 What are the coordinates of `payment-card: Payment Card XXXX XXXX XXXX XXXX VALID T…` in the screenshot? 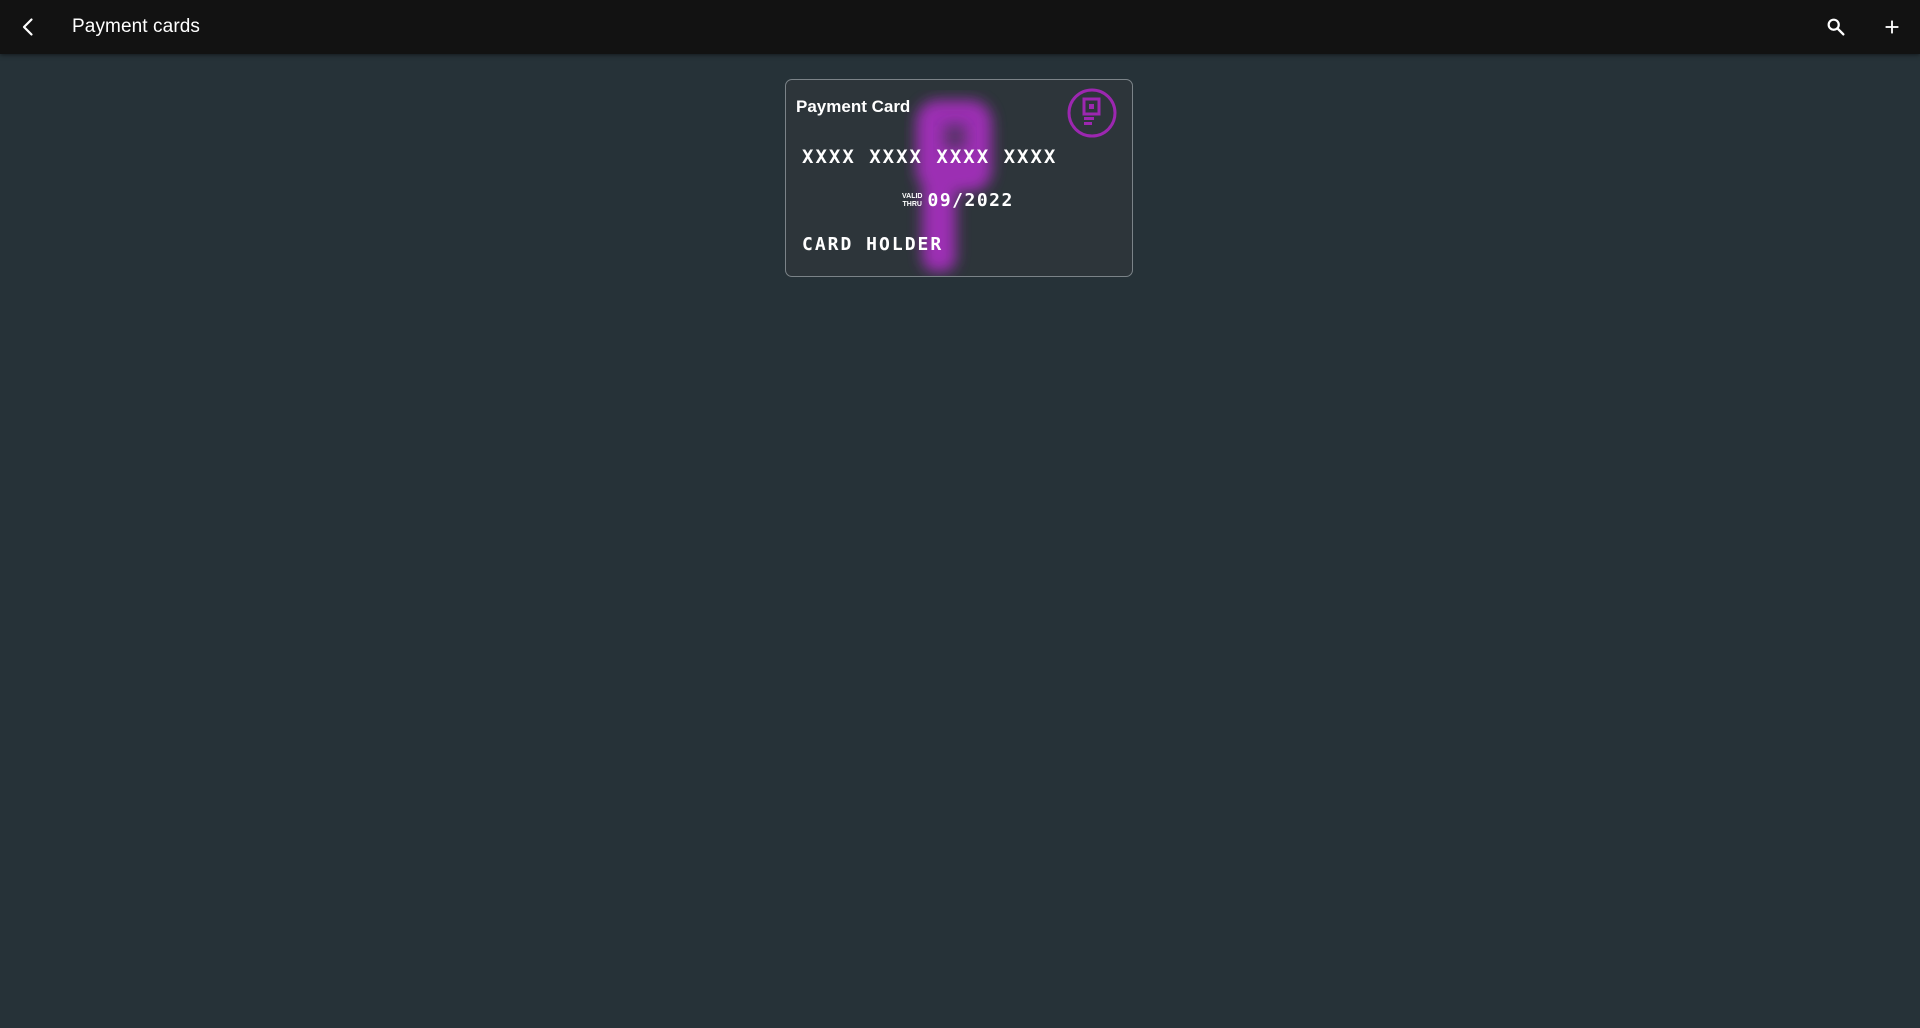 It's located at (959, 178).